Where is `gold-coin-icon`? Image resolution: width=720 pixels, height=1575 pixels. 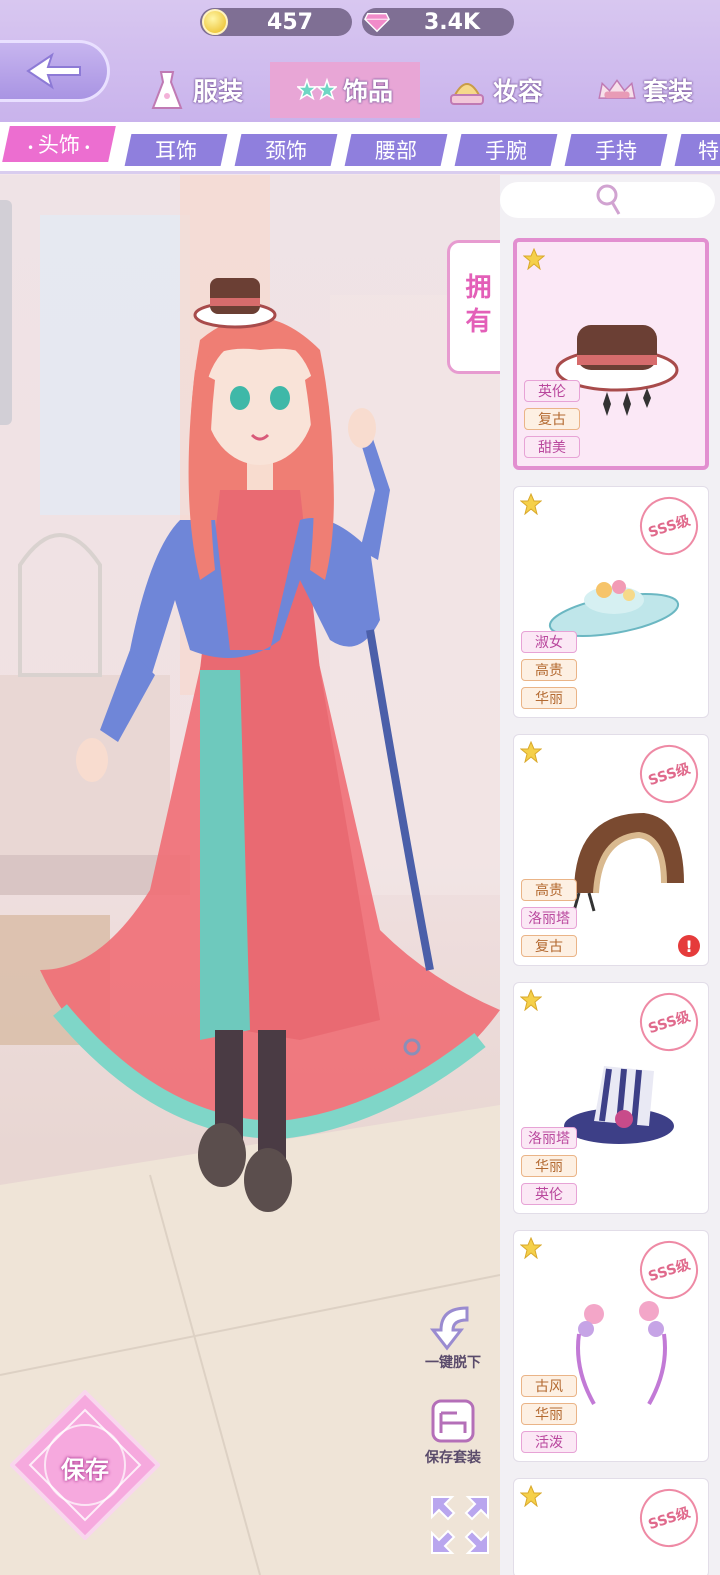
gold-coin-icon is located at coordinates (215, 22).